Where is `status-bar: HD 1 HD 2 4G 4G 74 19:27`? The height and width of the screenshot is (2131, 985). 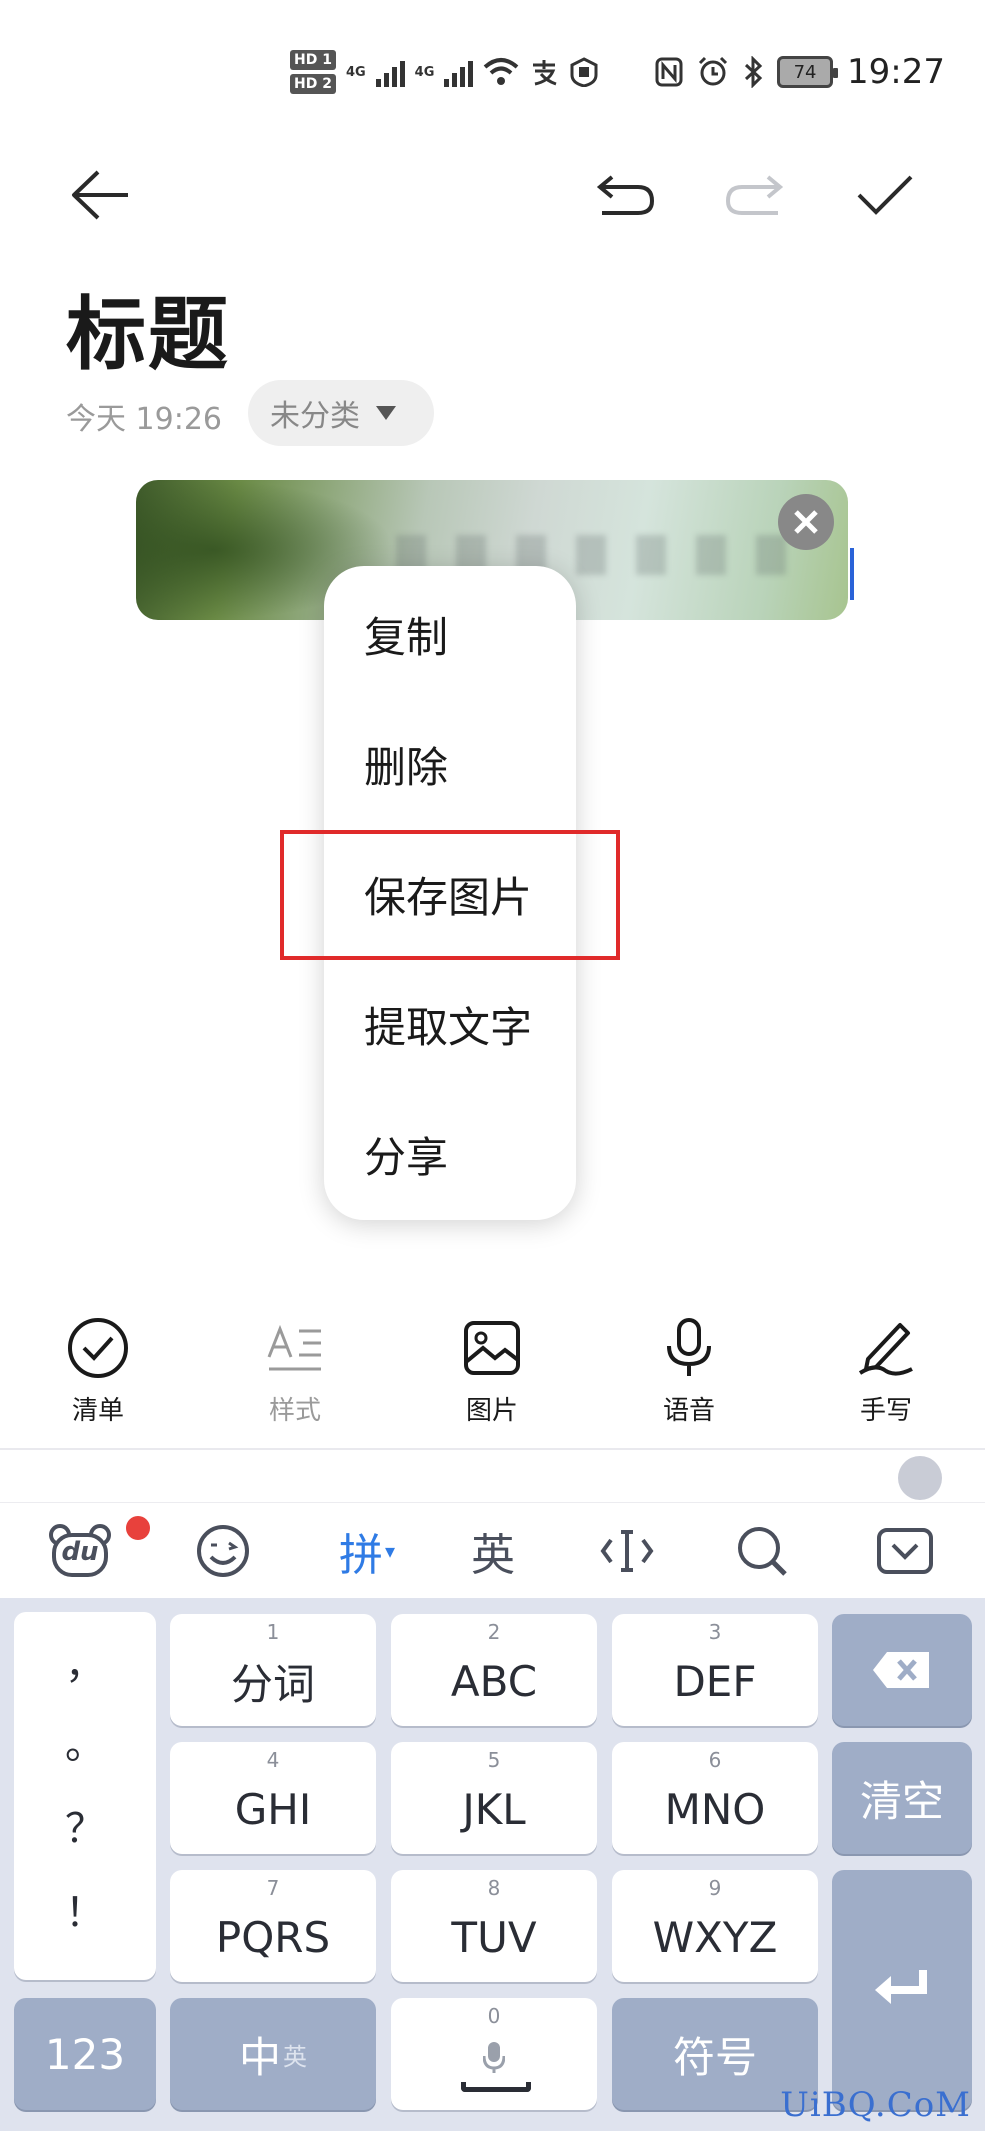 status-bar: HD 1 HD 2 4G 4G 74 19:27 is located at coordinates (492, 70).